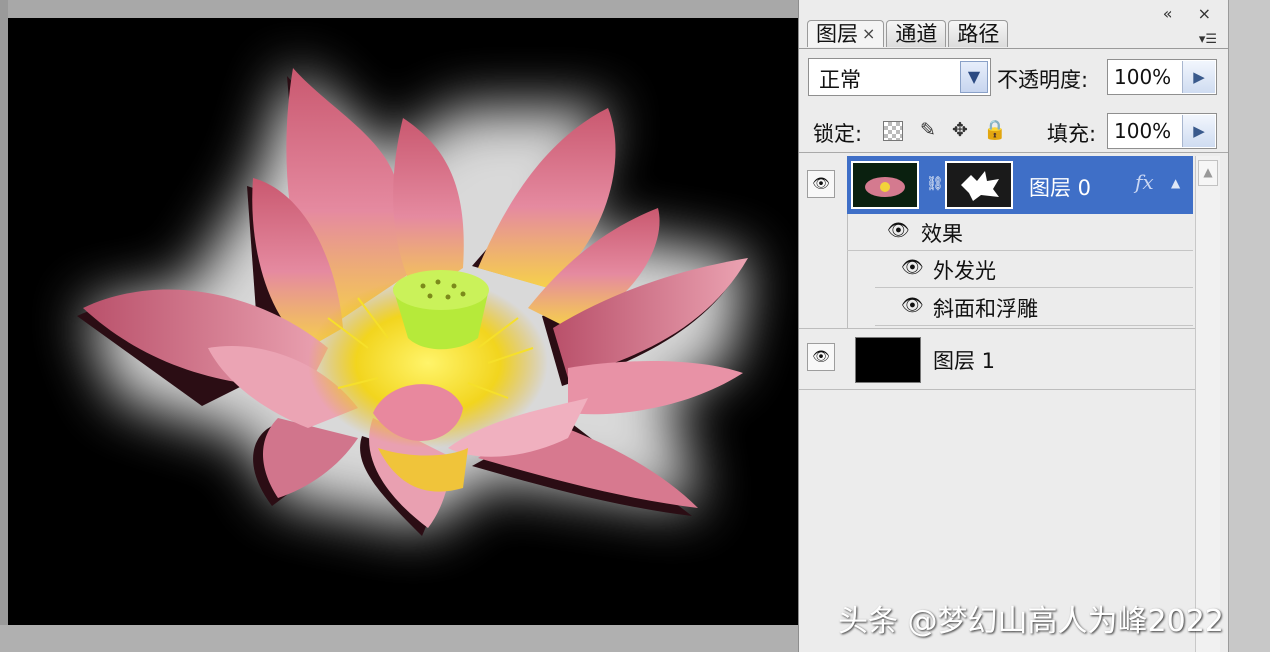 This screenshot has height=652, width=1270. What do you see at coordinates (997, 359) in the screenshot?
I see `layer-row-1: 👁 图层 1` at bounding box center [997, 359].